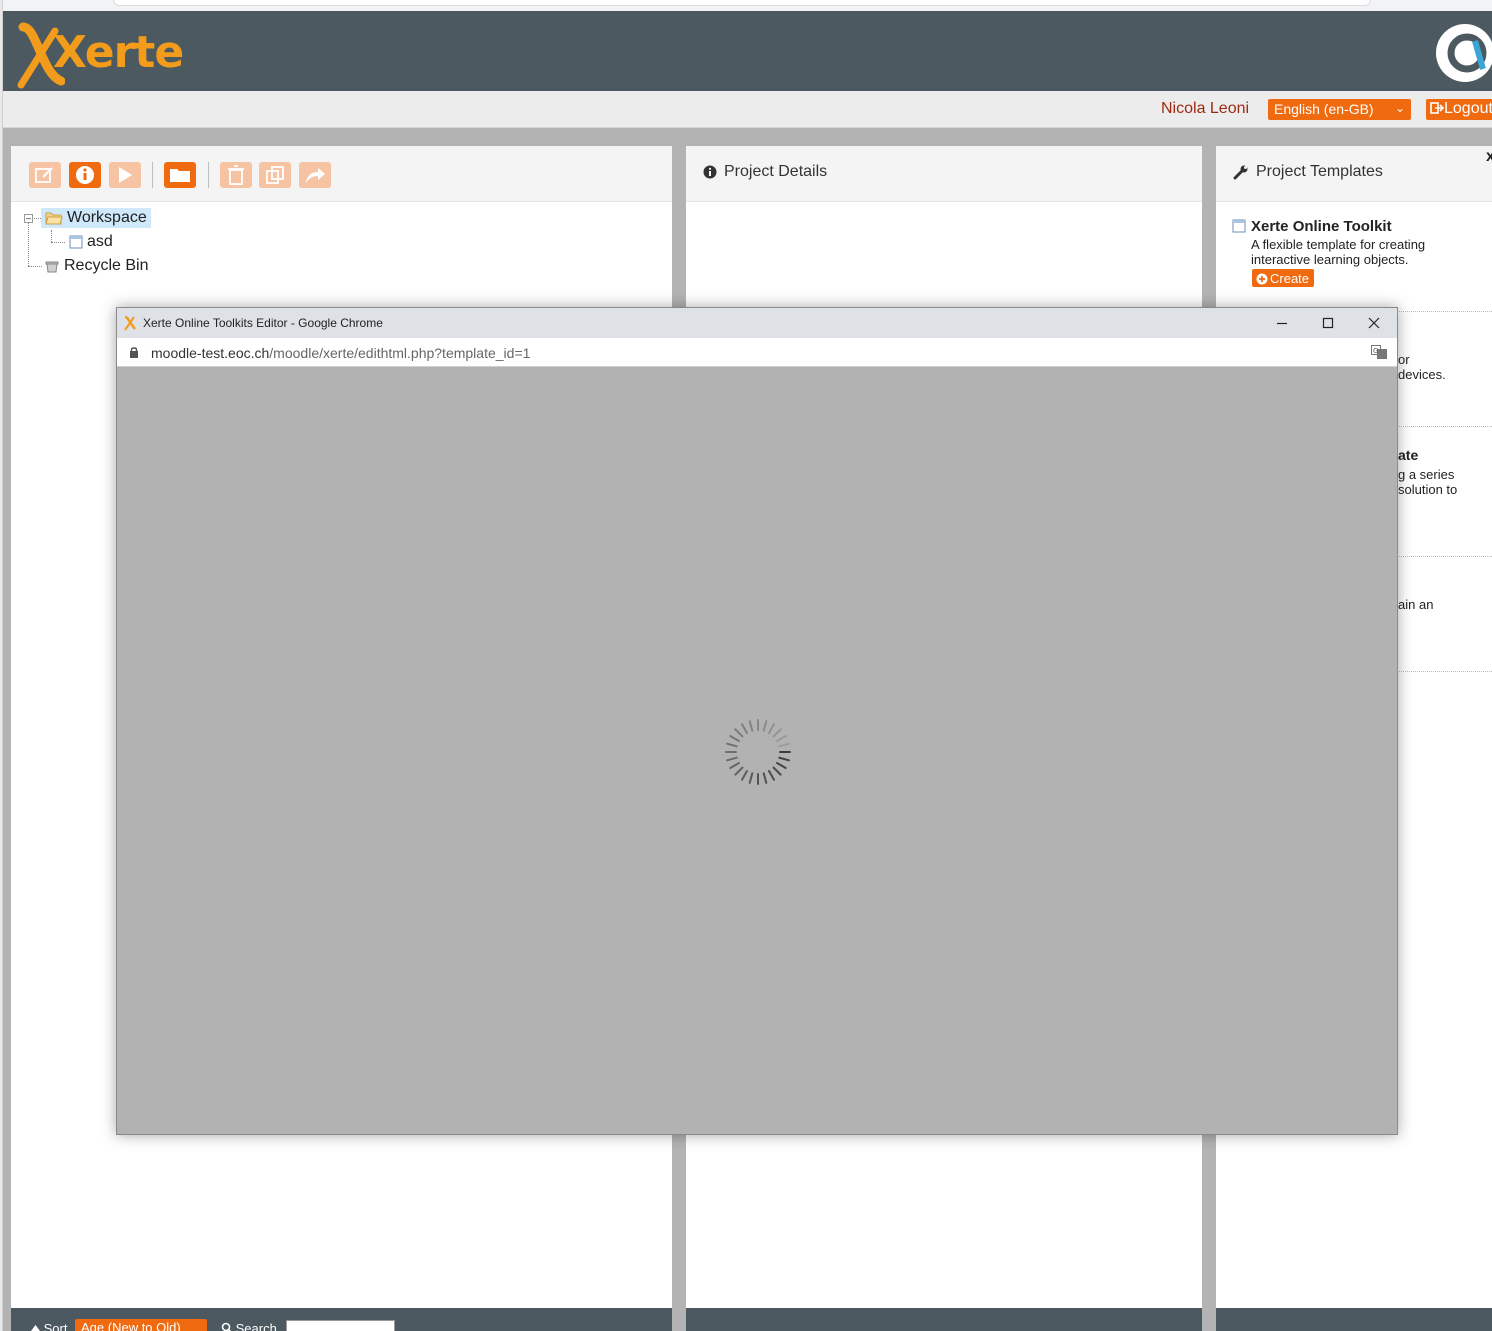 The height and width of the screenshot is (1331, 1492). I want to click on folder-open-icon, so click(54, 218).